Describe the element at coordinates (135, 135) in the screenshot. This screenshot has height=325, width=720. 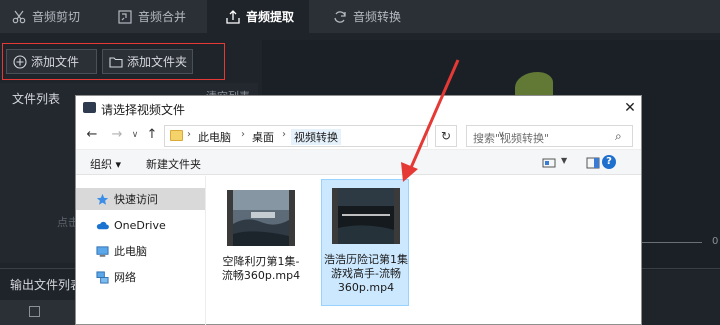
I see `history-dropdown-icon: ∨` at that location.